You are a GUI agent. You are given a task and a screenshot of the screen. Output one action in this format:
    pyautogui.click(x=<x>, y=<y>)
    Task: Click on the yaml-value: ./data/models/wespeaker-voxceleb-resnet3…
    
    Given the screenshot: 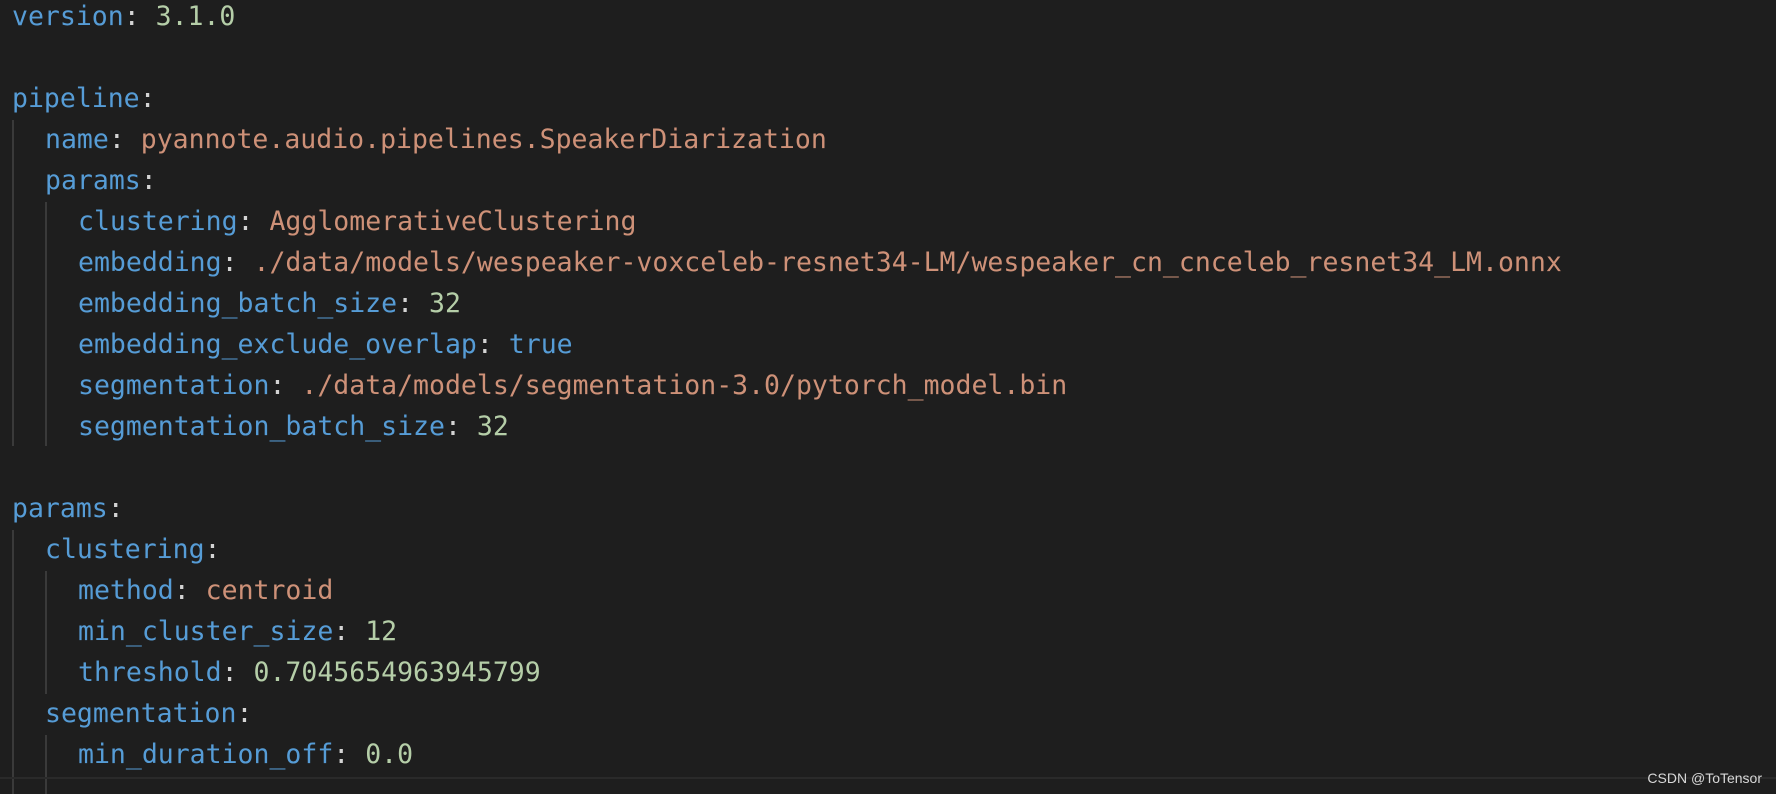 What is the action you would take?
    pyautogui.click(x=907, y=262)
    